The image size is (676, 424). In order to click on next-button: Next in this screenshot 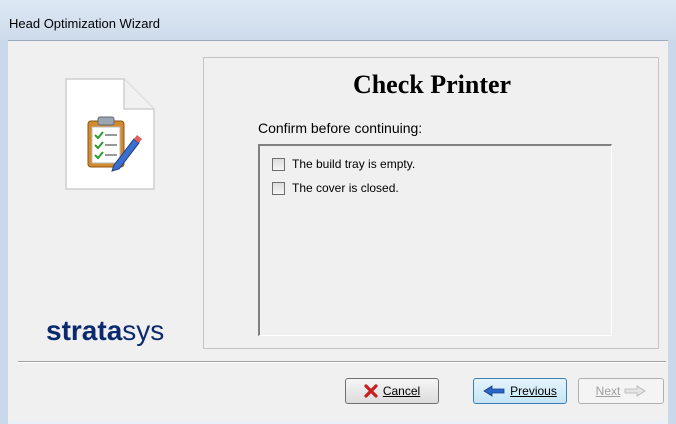, I will do `click(621, 391)`.